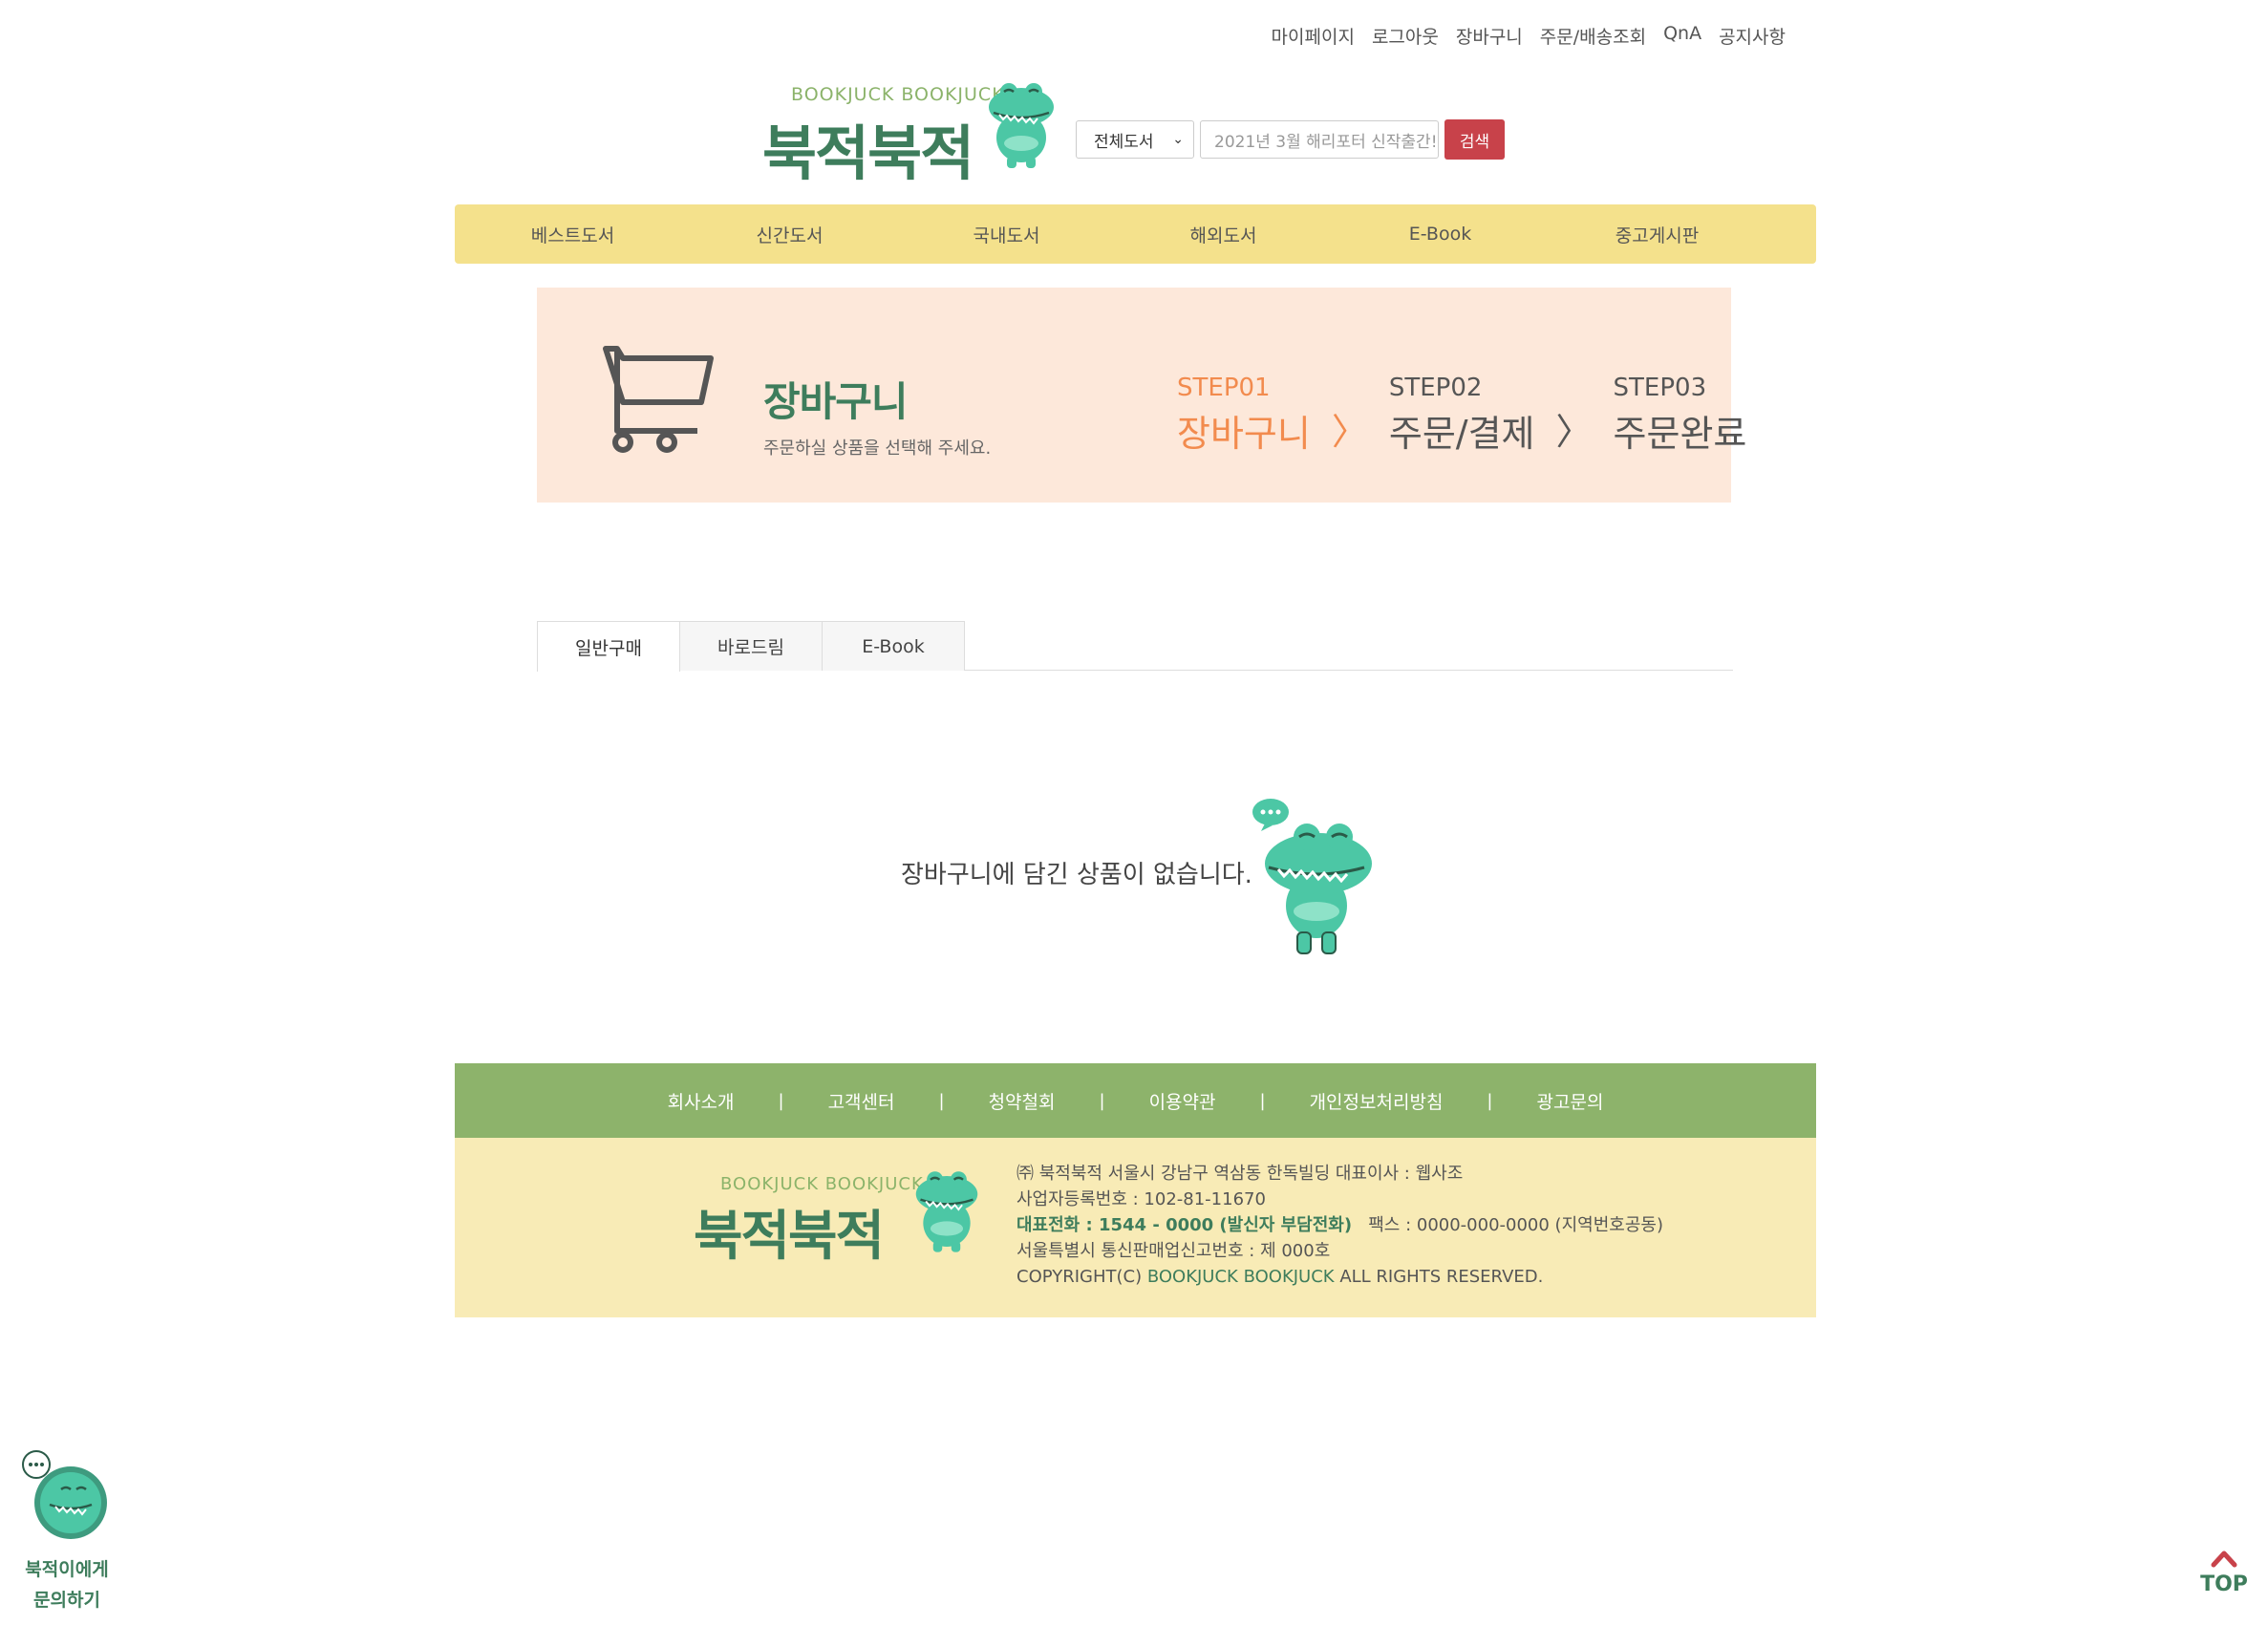 This screenshot has height=1647, width=2268. Describe the element at coordinates (1682, 36) in the screenshot. I see `qna-link: QnA` at that location.